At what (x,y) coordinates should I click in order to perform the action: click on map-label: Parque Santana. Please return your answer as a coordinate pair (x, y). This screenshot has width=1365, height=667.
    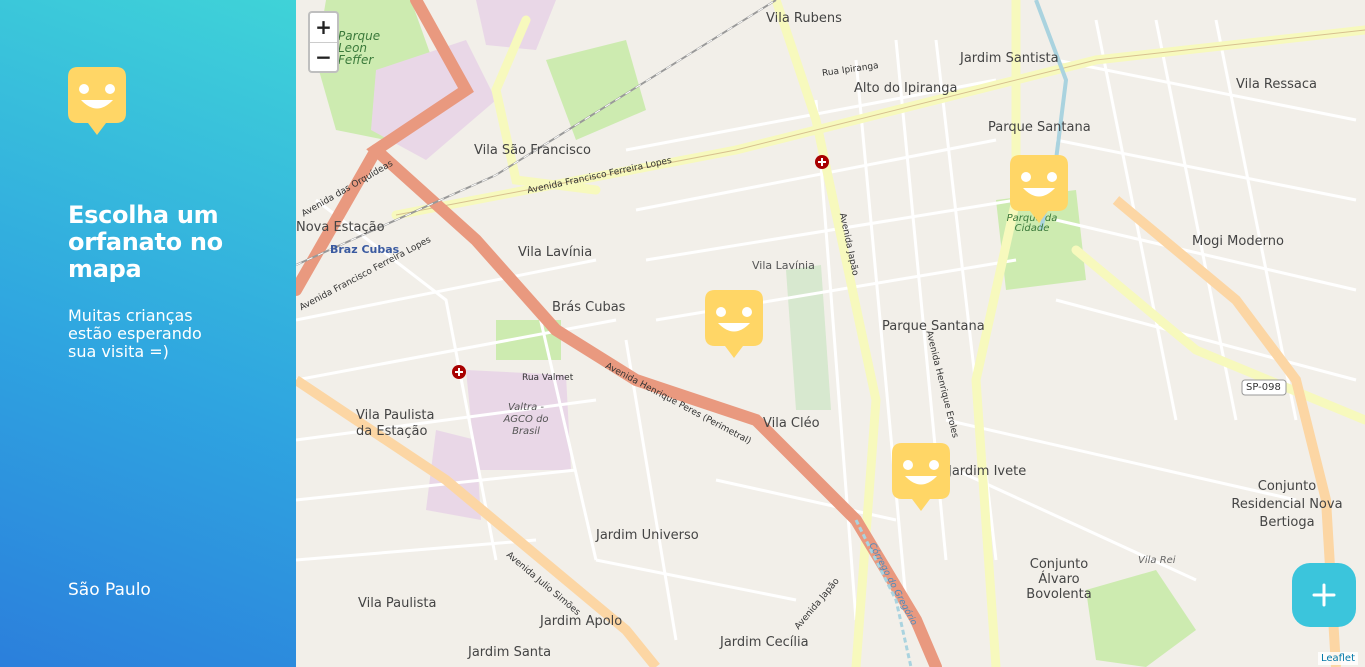
    Looking at the image, I should click on (1039, 127).